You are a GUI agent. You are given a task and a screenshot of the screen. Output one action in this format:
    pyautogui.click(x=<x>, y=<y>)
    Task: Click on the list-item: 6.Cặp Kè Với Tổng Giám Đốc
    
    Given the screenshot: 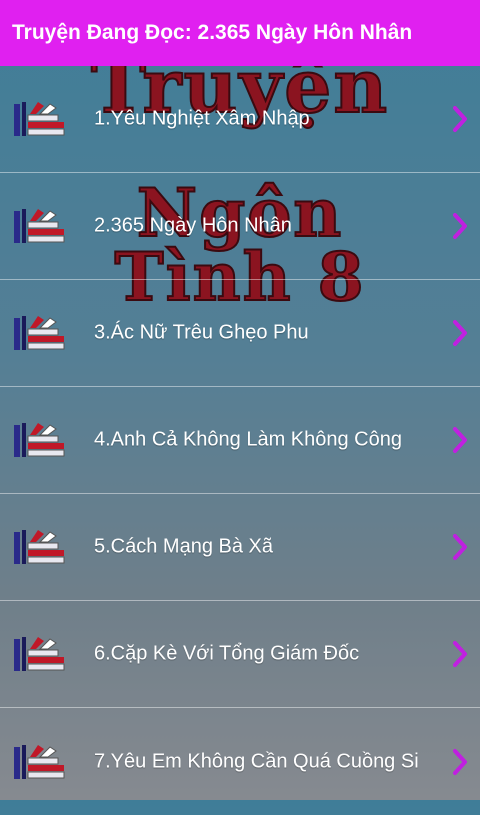 What is the action you would take?
    pyautogui.click(x=240, y=654)
    